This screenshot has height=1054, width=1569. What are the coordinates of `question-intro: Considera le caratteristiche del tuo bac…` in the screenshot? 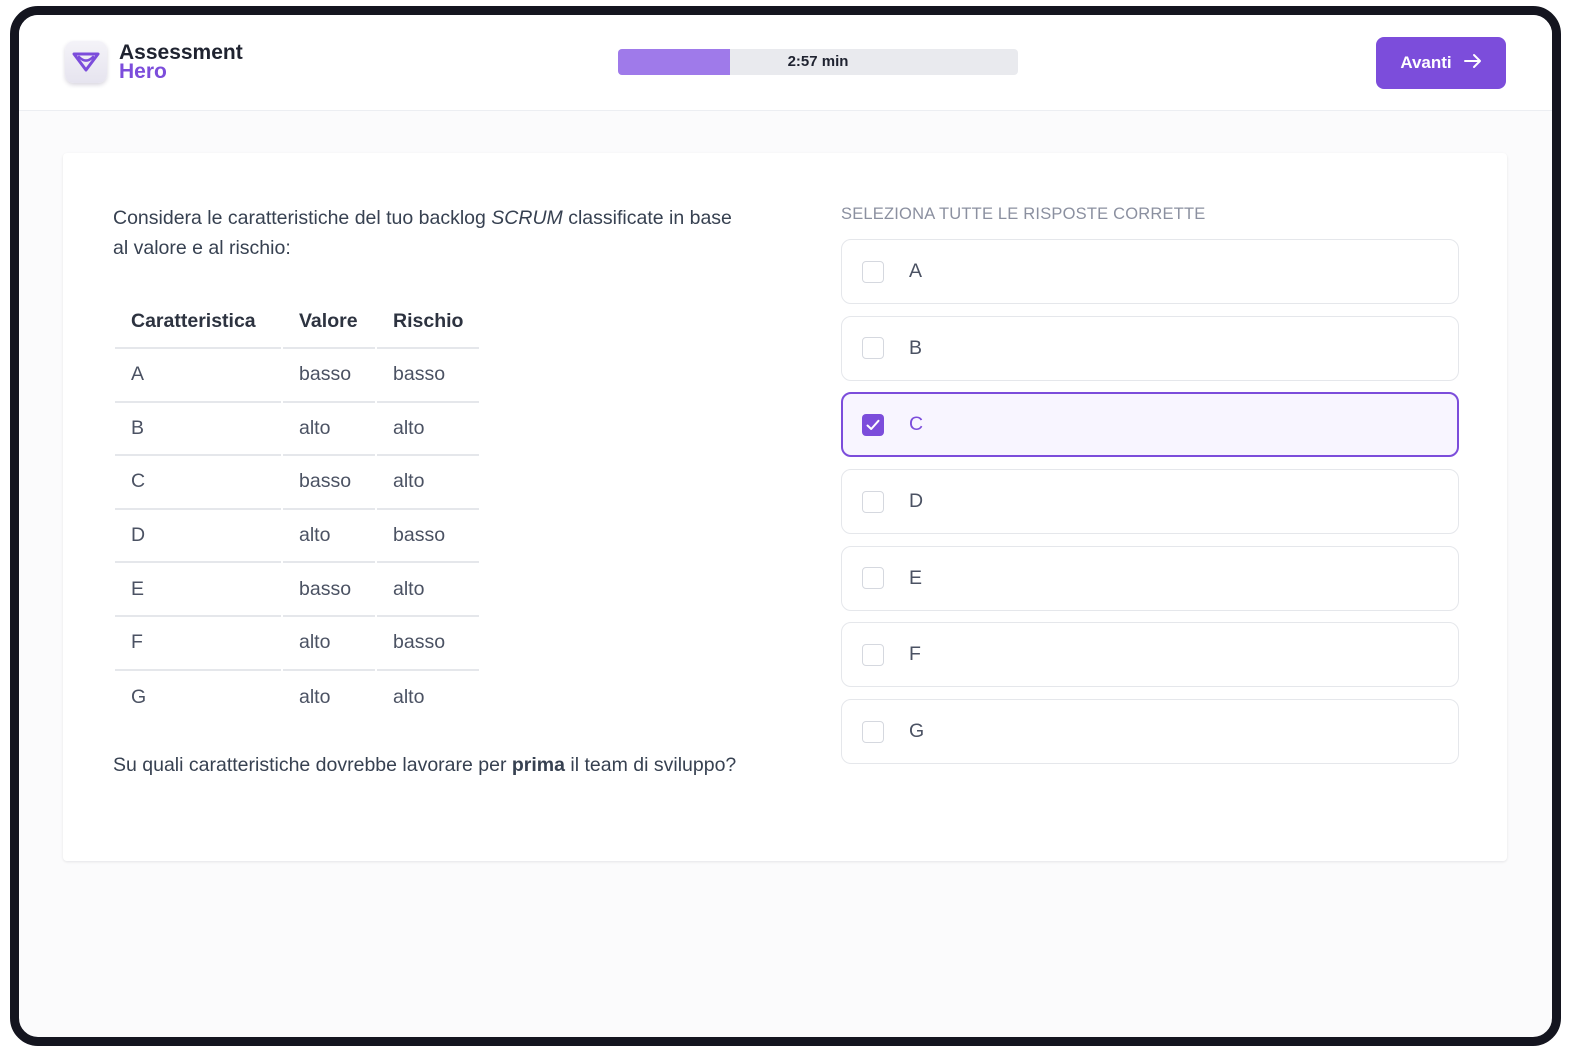 It's located at (422, 233).